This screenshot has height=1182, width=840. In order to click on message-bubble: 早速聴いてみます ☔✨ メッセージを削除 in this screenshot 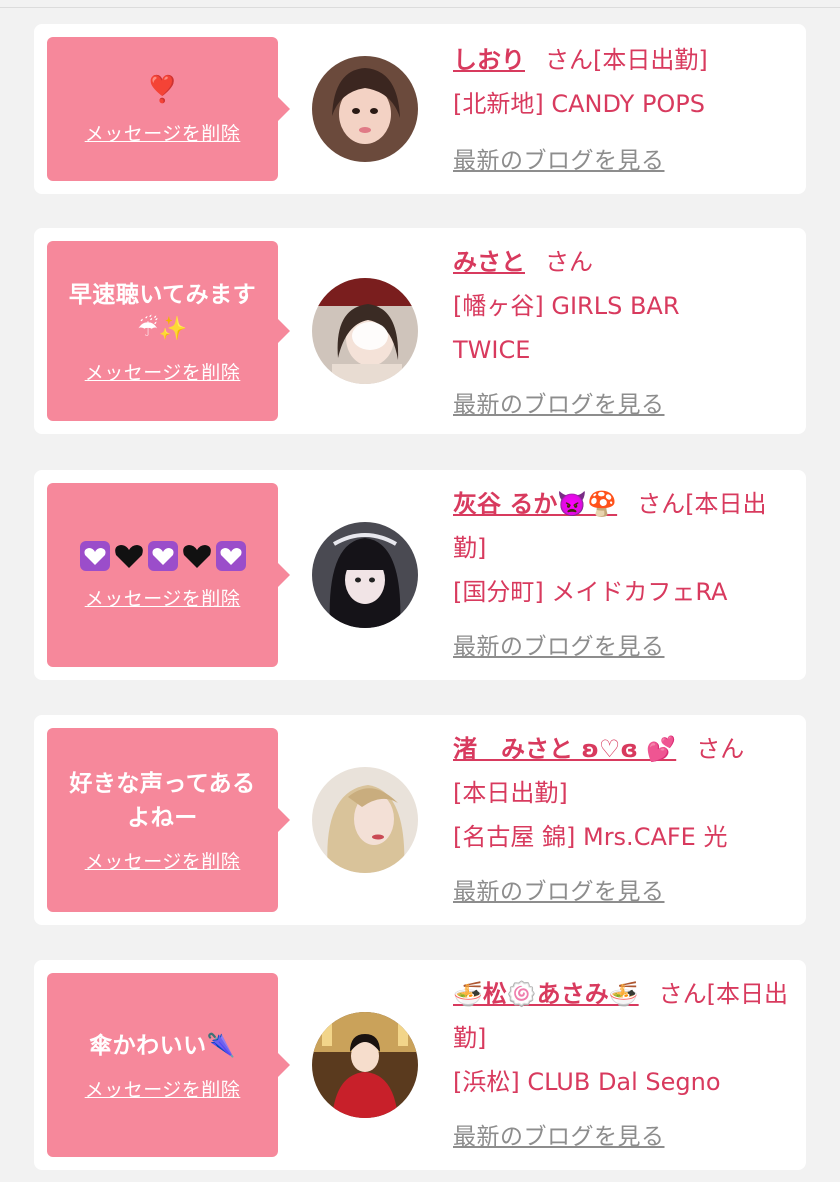, I will do `click(168, 331)`.